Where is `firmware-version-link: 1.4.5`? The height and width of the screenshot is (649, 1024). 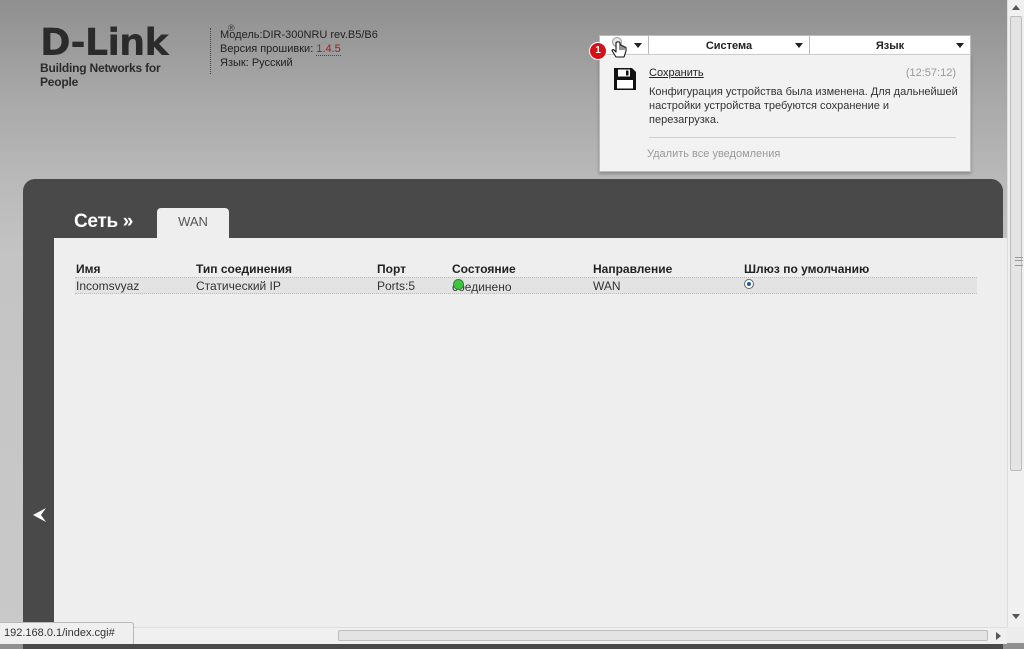
firmware-version-link: 1.4.5 is located at coordinates (328, 49).